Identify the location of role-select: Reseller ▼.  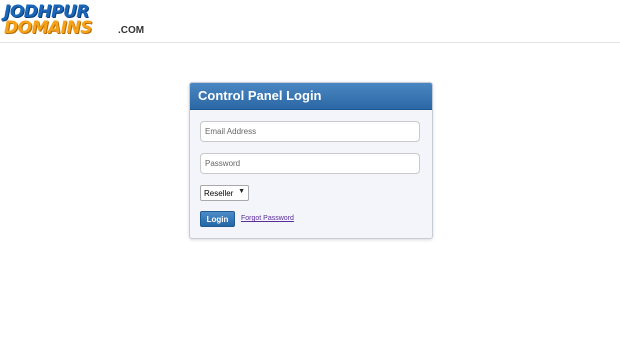
(224, 193).